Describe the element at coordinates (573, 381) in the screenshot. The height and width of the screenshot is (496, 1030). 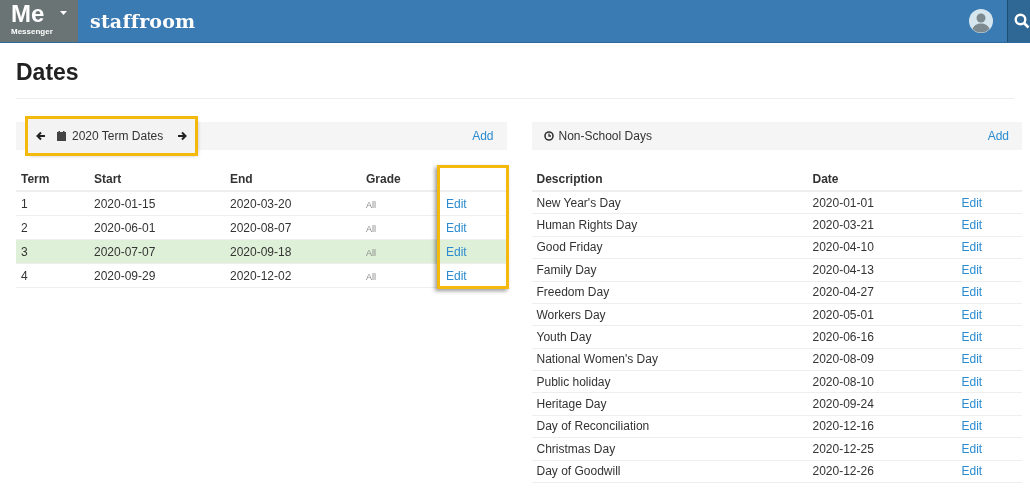
I see `table-cell: Public holiday` at that location.